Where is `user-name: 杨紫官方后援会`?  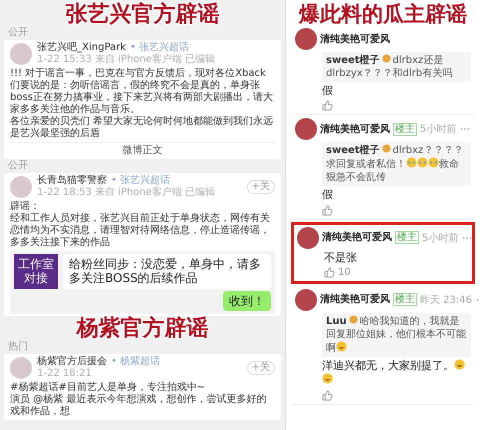 user-name: 杨紫官方后援会 is located at coordinates (72, 362).